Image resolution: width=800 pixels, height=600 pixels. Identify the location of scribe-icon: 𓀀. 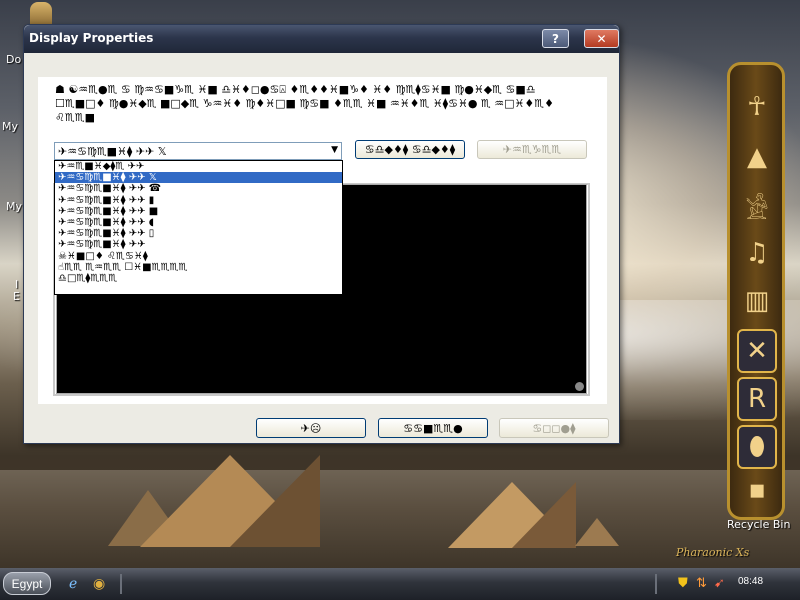
(757, 207).